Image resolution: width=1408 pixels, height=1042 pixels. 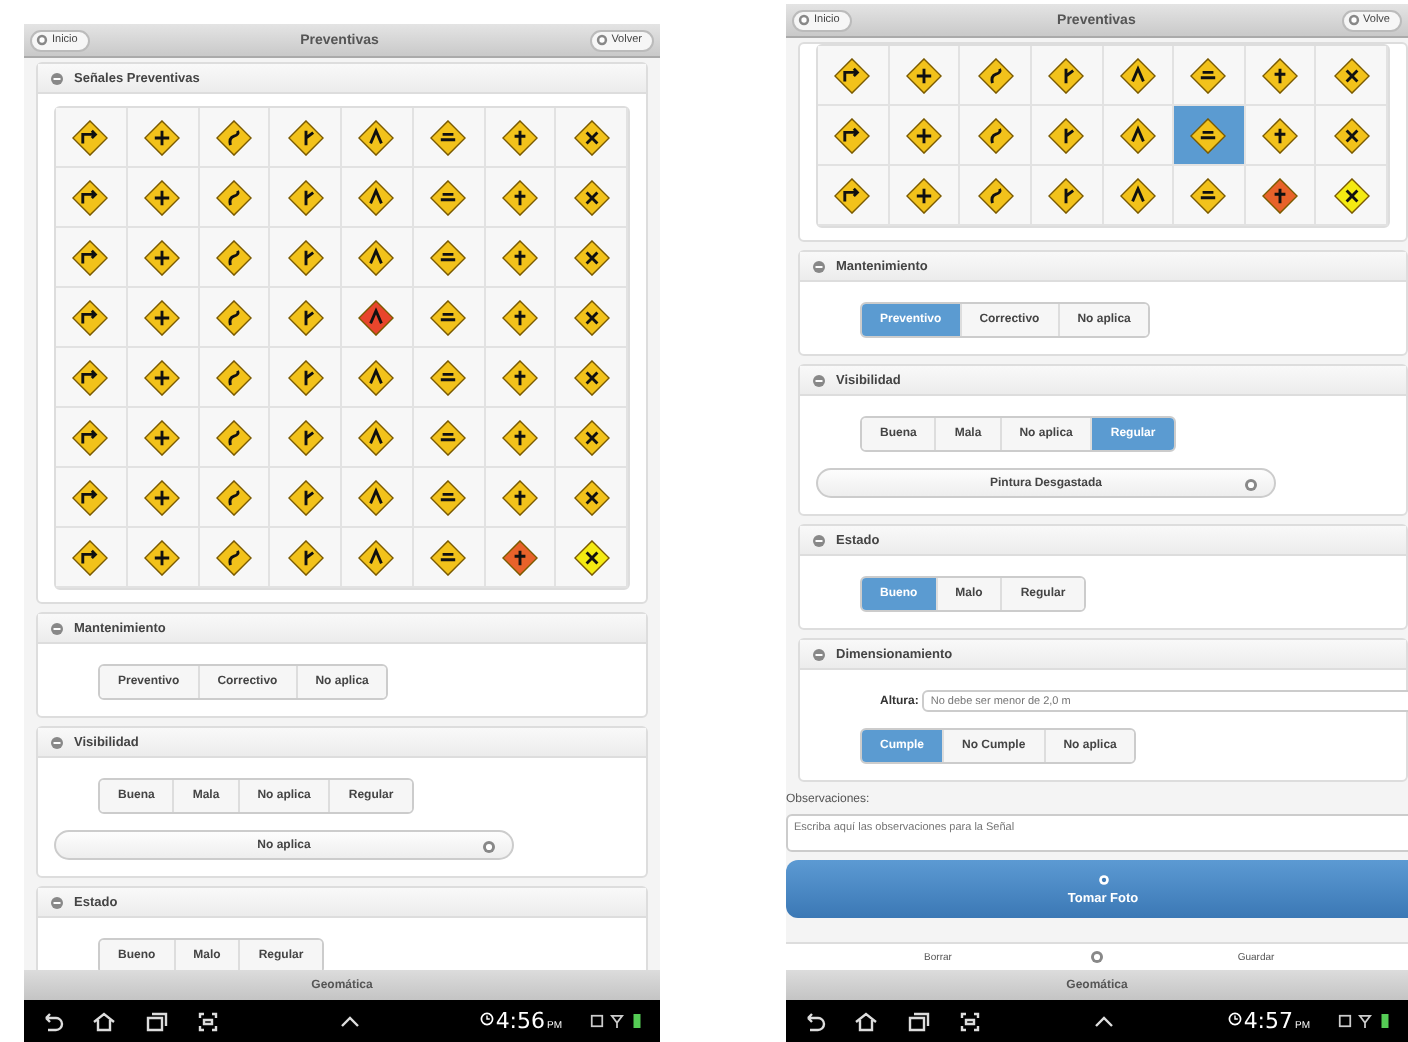 What do you see at coordinates (1097, 957) in the screenshot?
I see `circle-icon` at bounding box center [1097, 957].